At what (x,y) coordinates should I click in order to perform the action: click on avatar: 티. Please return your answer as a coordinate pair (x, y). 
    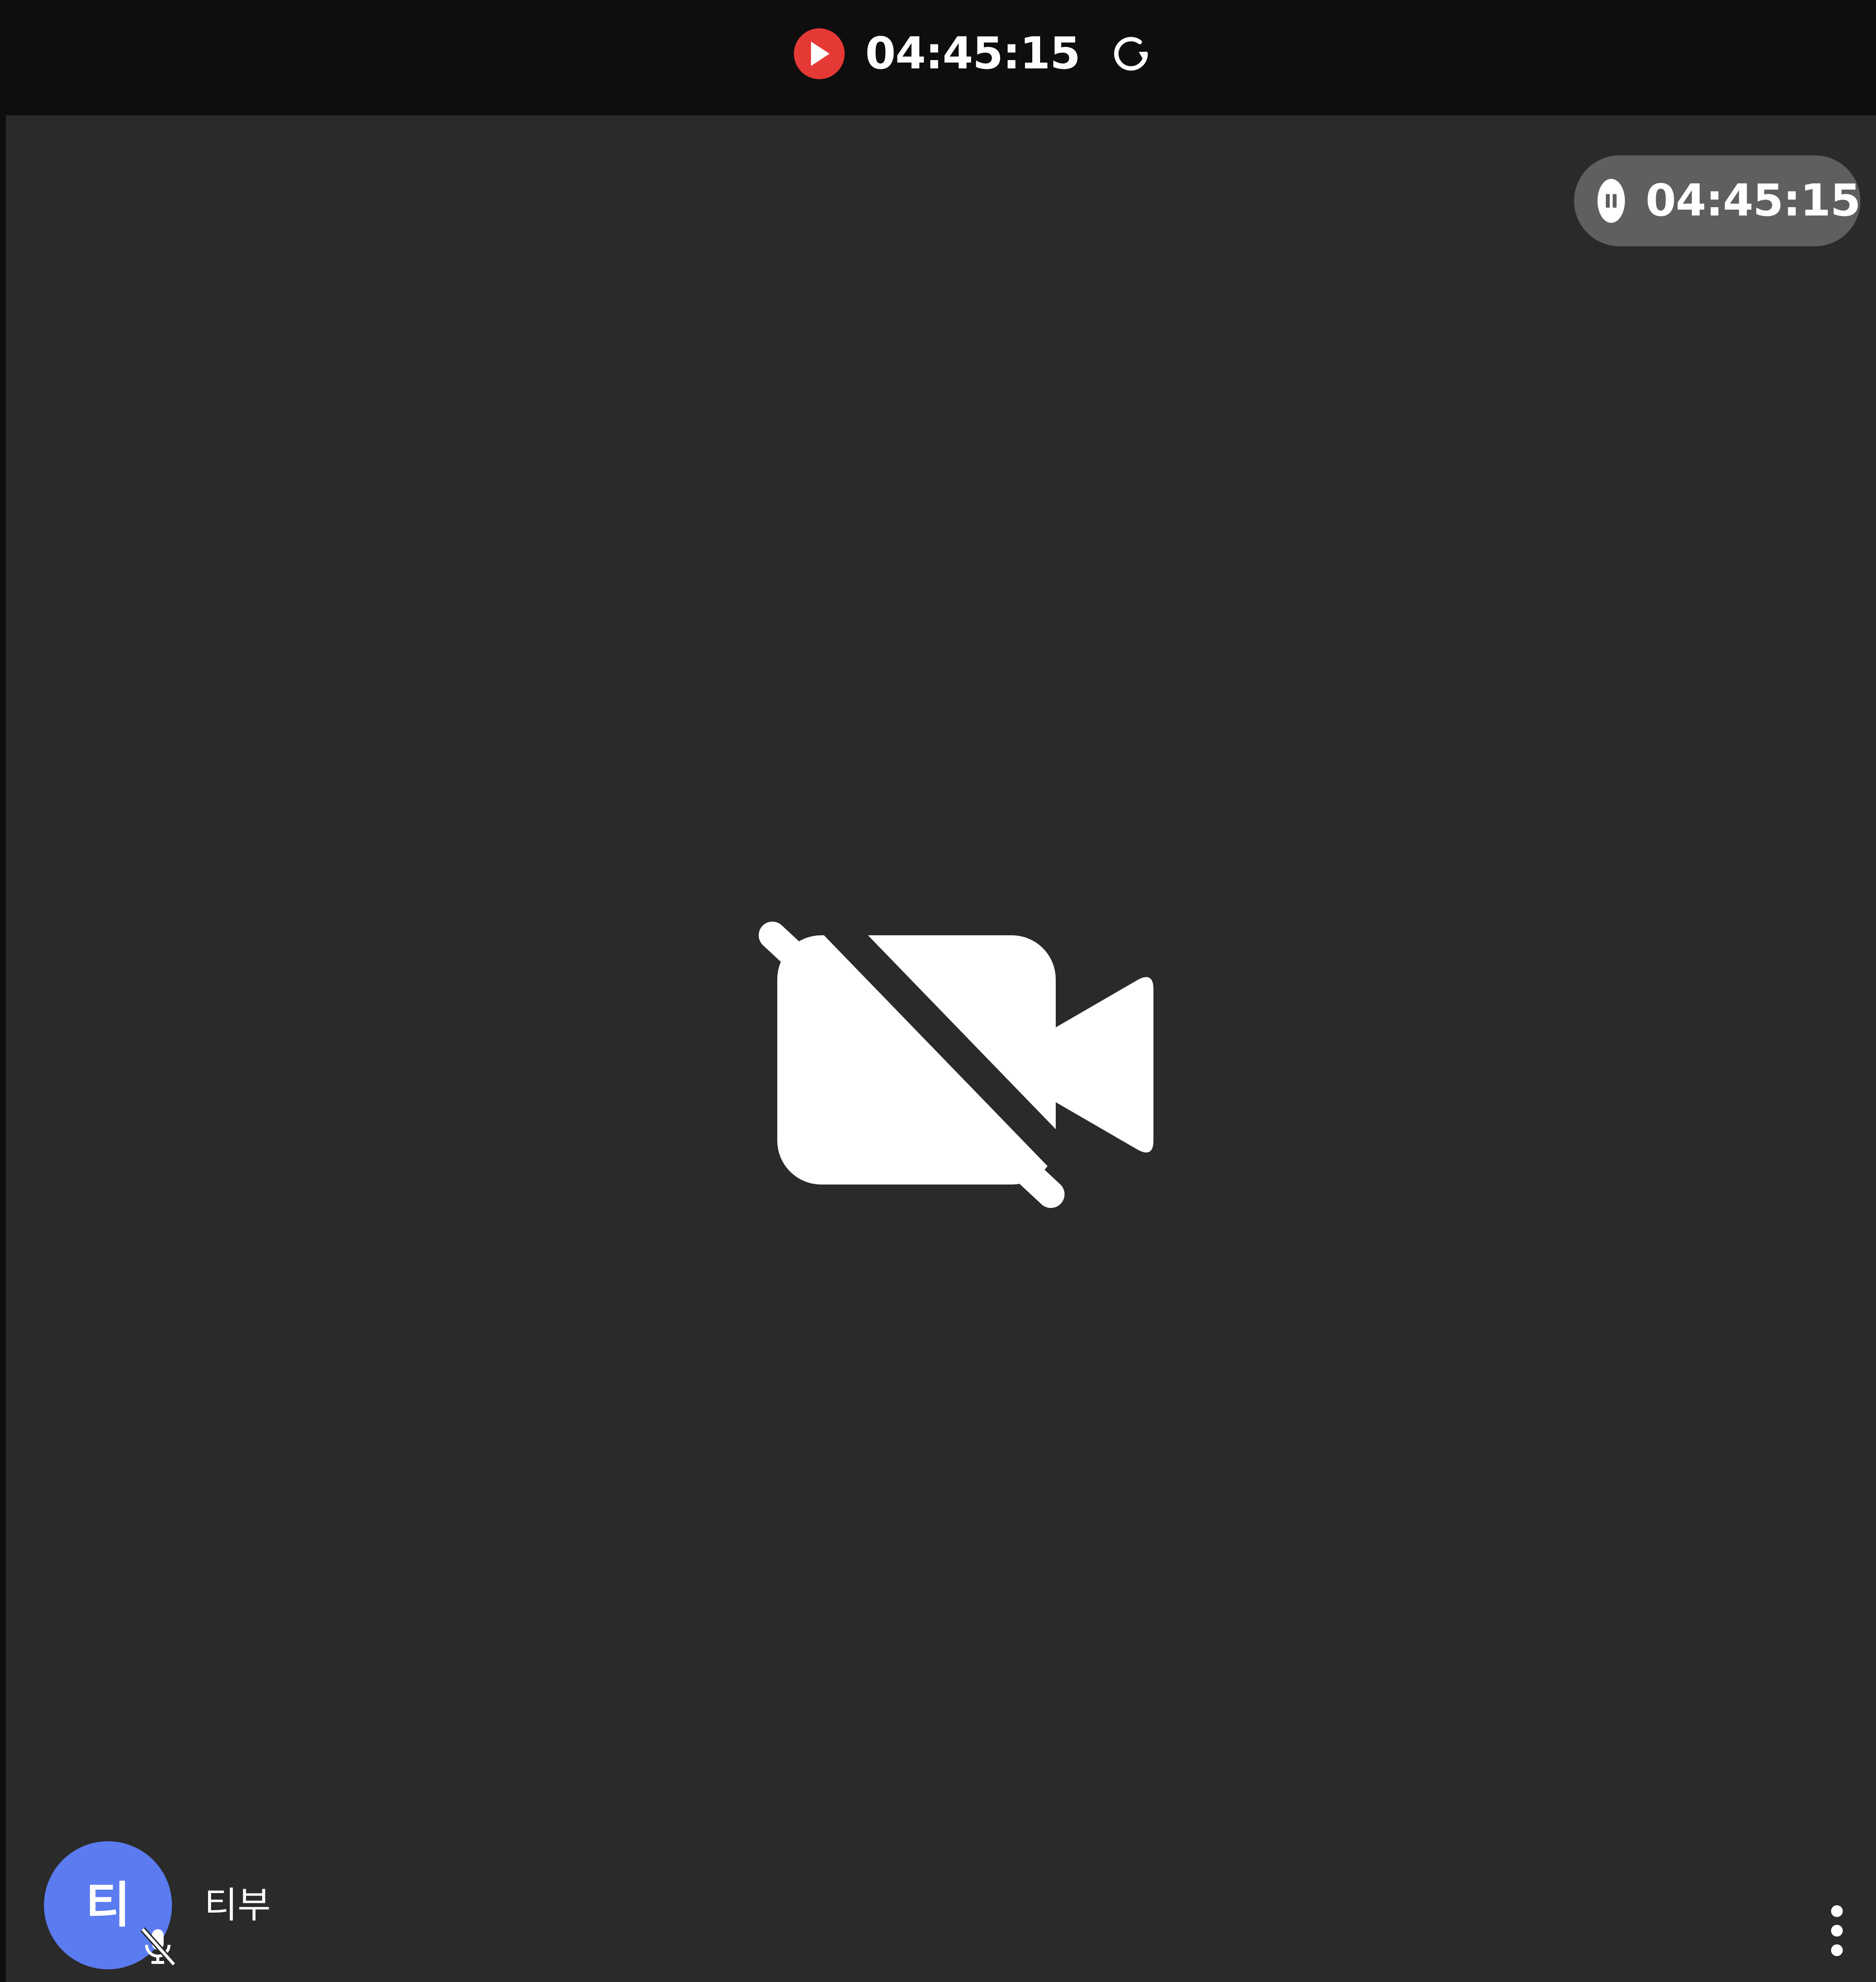
    Looking at the image, I should click on (110, 1905).